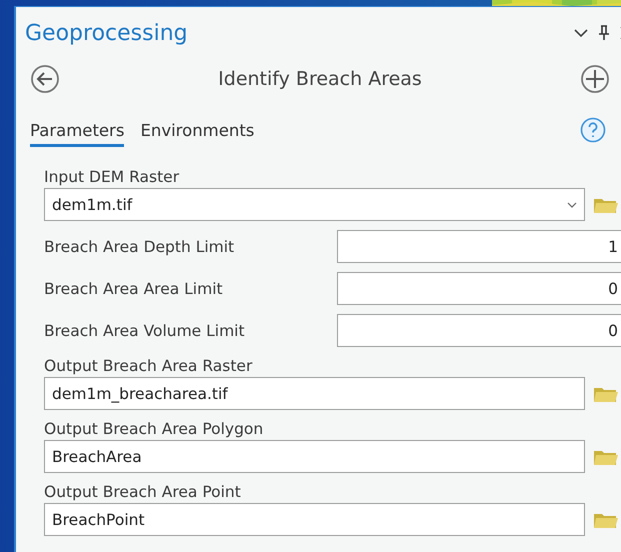 The width and height of the screenshot is (621, 552). What do you see at coordinates (595, 79) in the screenshot?
I see `add-icon` at bounding box center [595, 79].